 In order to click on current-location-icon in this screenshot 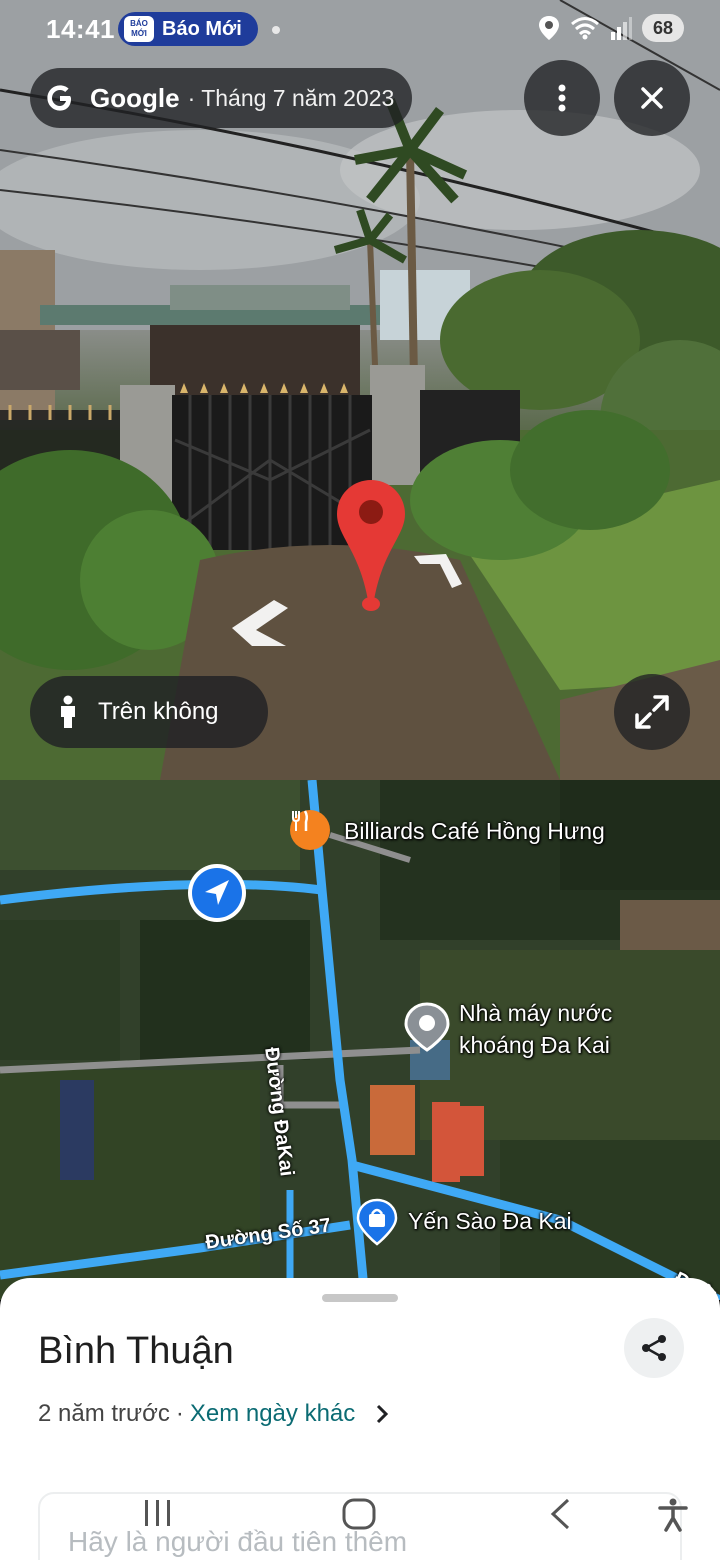, I will do `click(217, 893)`.